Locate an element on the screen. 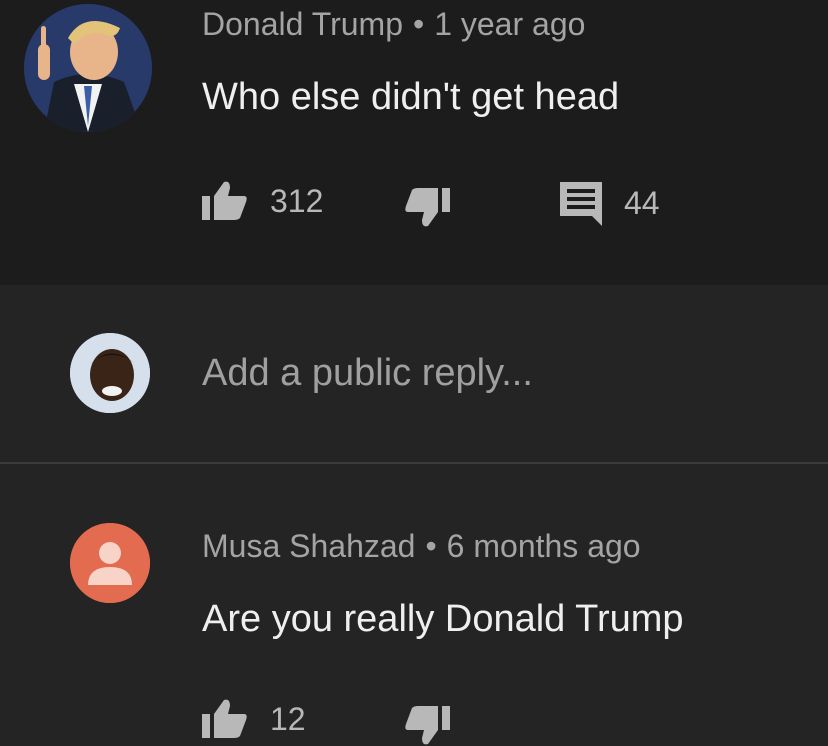 Image resolution: width=828 pixels, height=746 pixels. comment-time: 6 months ago is located at coordinates (544, 546).